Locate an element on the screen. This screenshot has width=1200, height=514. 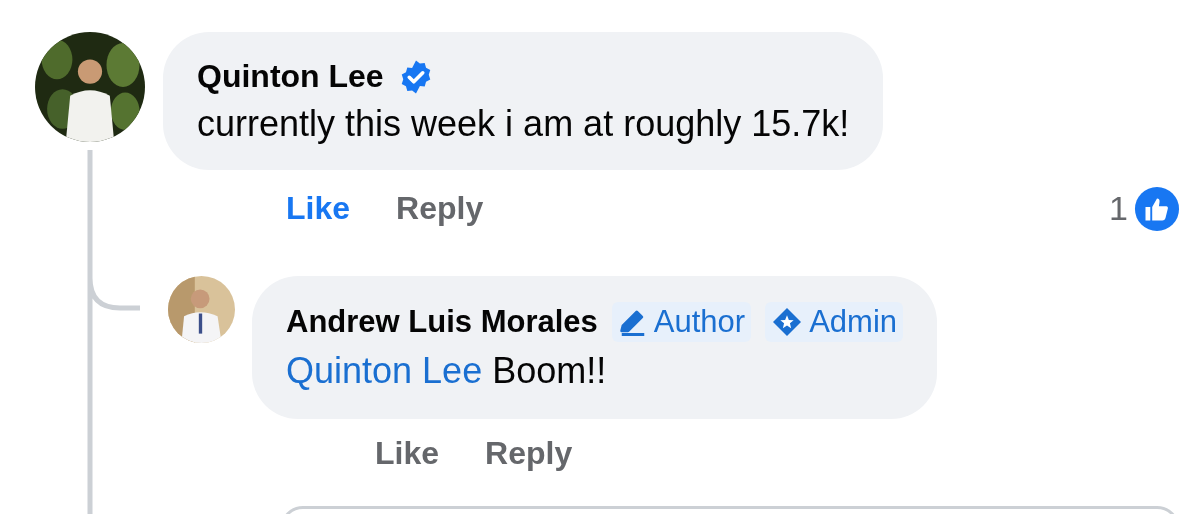
reply-text: Quinton Lee Boom!! is located at coordinates (447, 370).